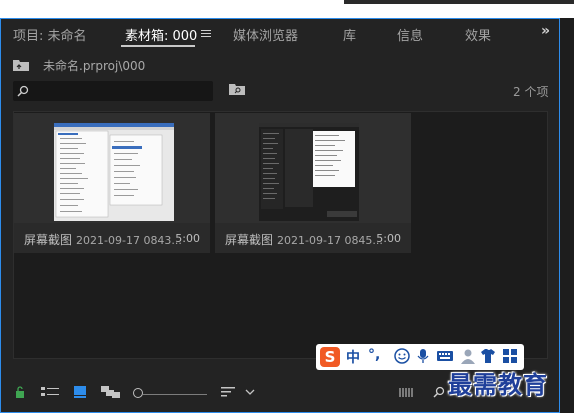  I want to click on more-tabs-button: », so click(545, 31).